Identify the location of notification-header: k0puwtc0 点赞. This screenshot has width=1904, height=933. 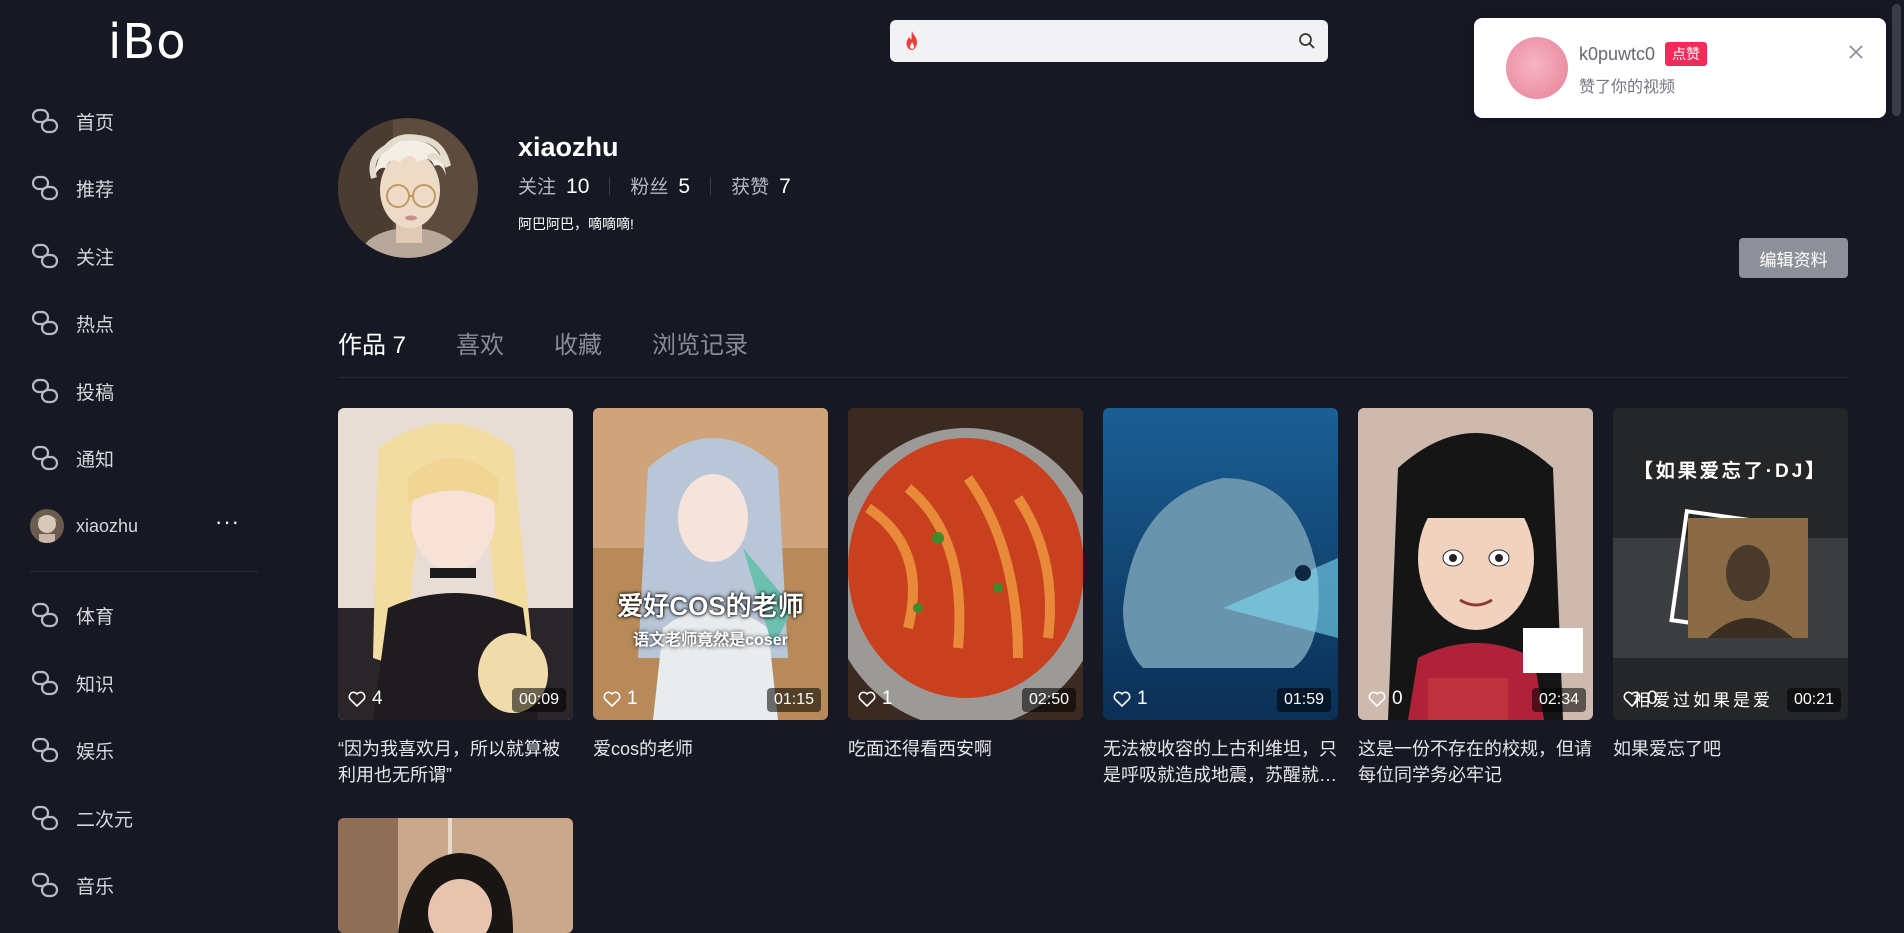
(1643, 54).